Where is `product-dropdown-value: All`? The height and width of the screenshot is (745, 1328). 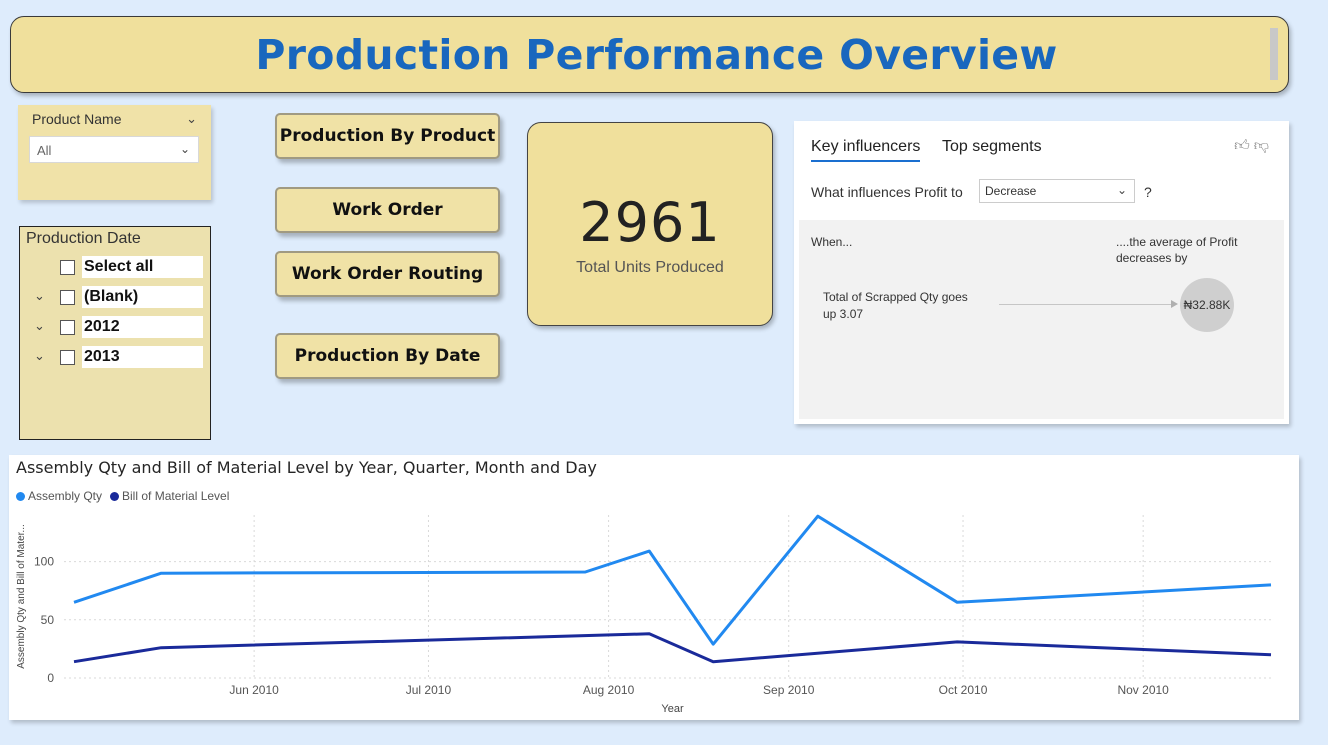 product-dropdown-value: All is located at coordinates (44, 150).